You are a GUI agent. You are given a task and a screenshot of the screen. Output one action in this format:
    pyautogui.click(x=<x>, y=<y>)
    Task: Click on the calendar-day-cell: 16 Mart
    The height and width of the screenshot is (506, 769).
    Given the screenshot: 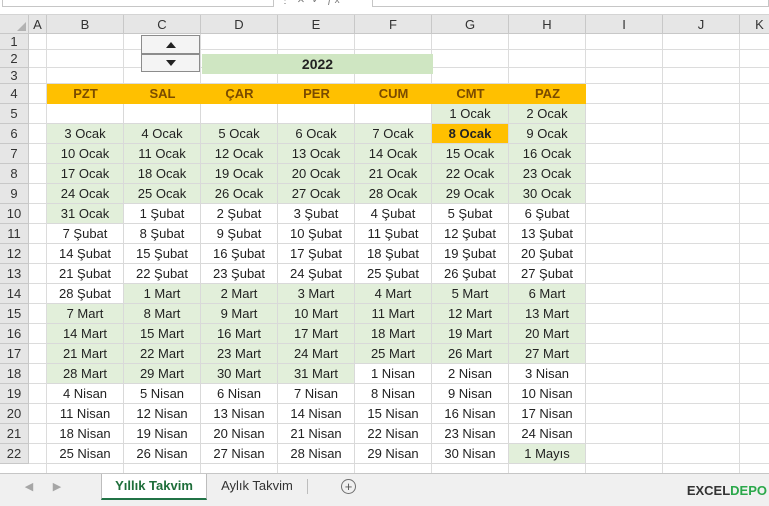 What is the action you would take?
    pyautogui.click(x=239, y=334)
    